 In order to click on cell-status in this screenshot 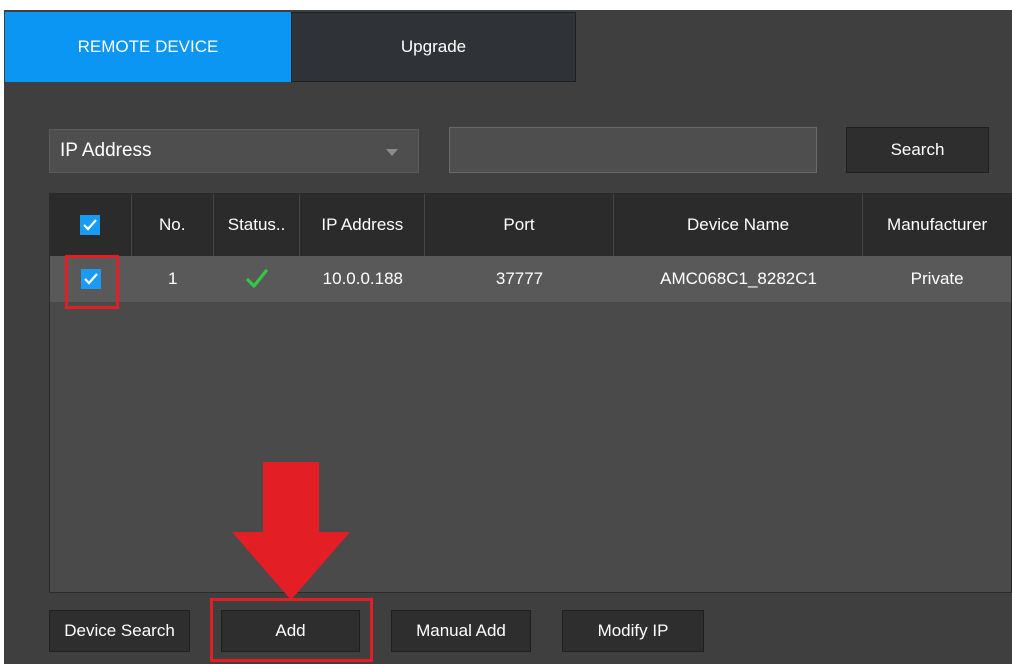, I will do `click(257, 279)`.